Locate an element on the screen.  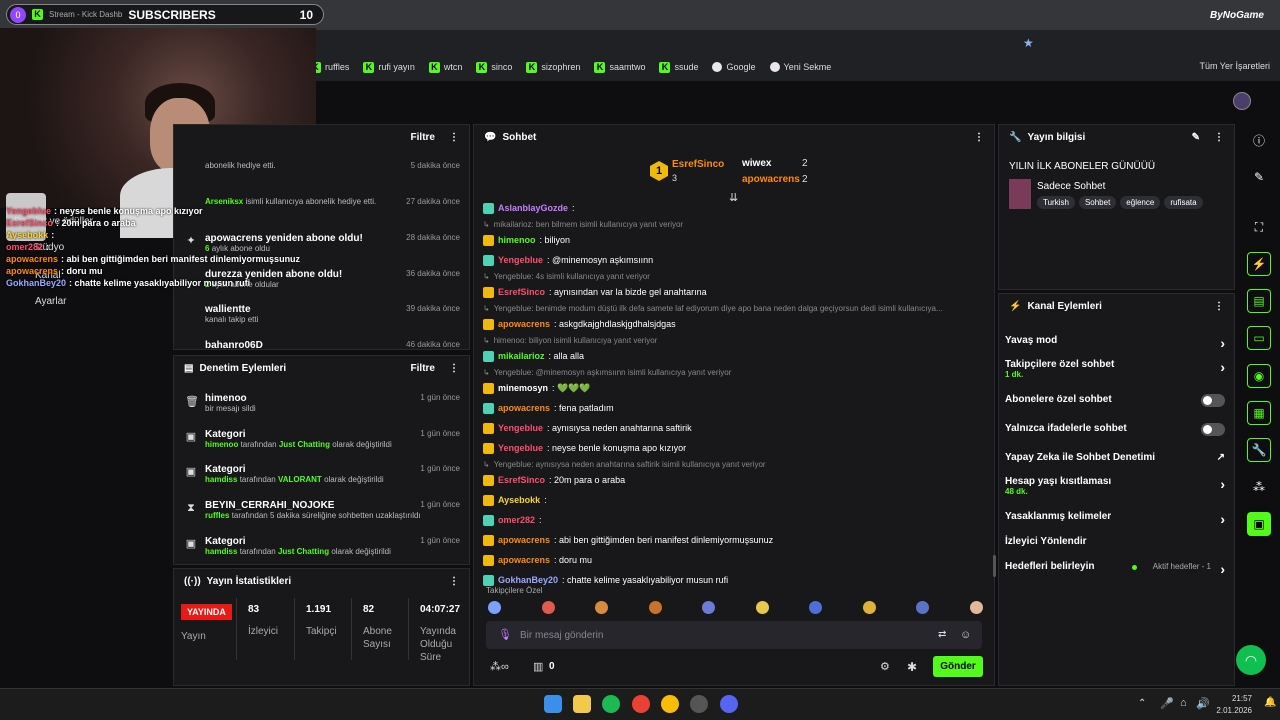
tag: Sohbet is located at coordinates (1097, 202).